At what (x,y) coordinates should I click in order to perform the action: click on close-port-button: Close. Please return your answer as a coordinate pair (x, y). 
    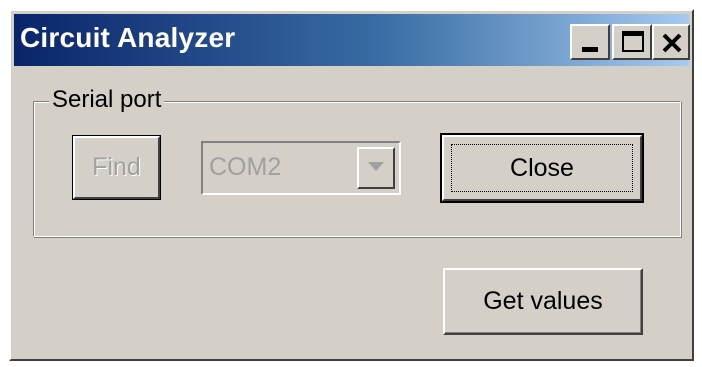
    Looking at the image, I should click on (542, 168).